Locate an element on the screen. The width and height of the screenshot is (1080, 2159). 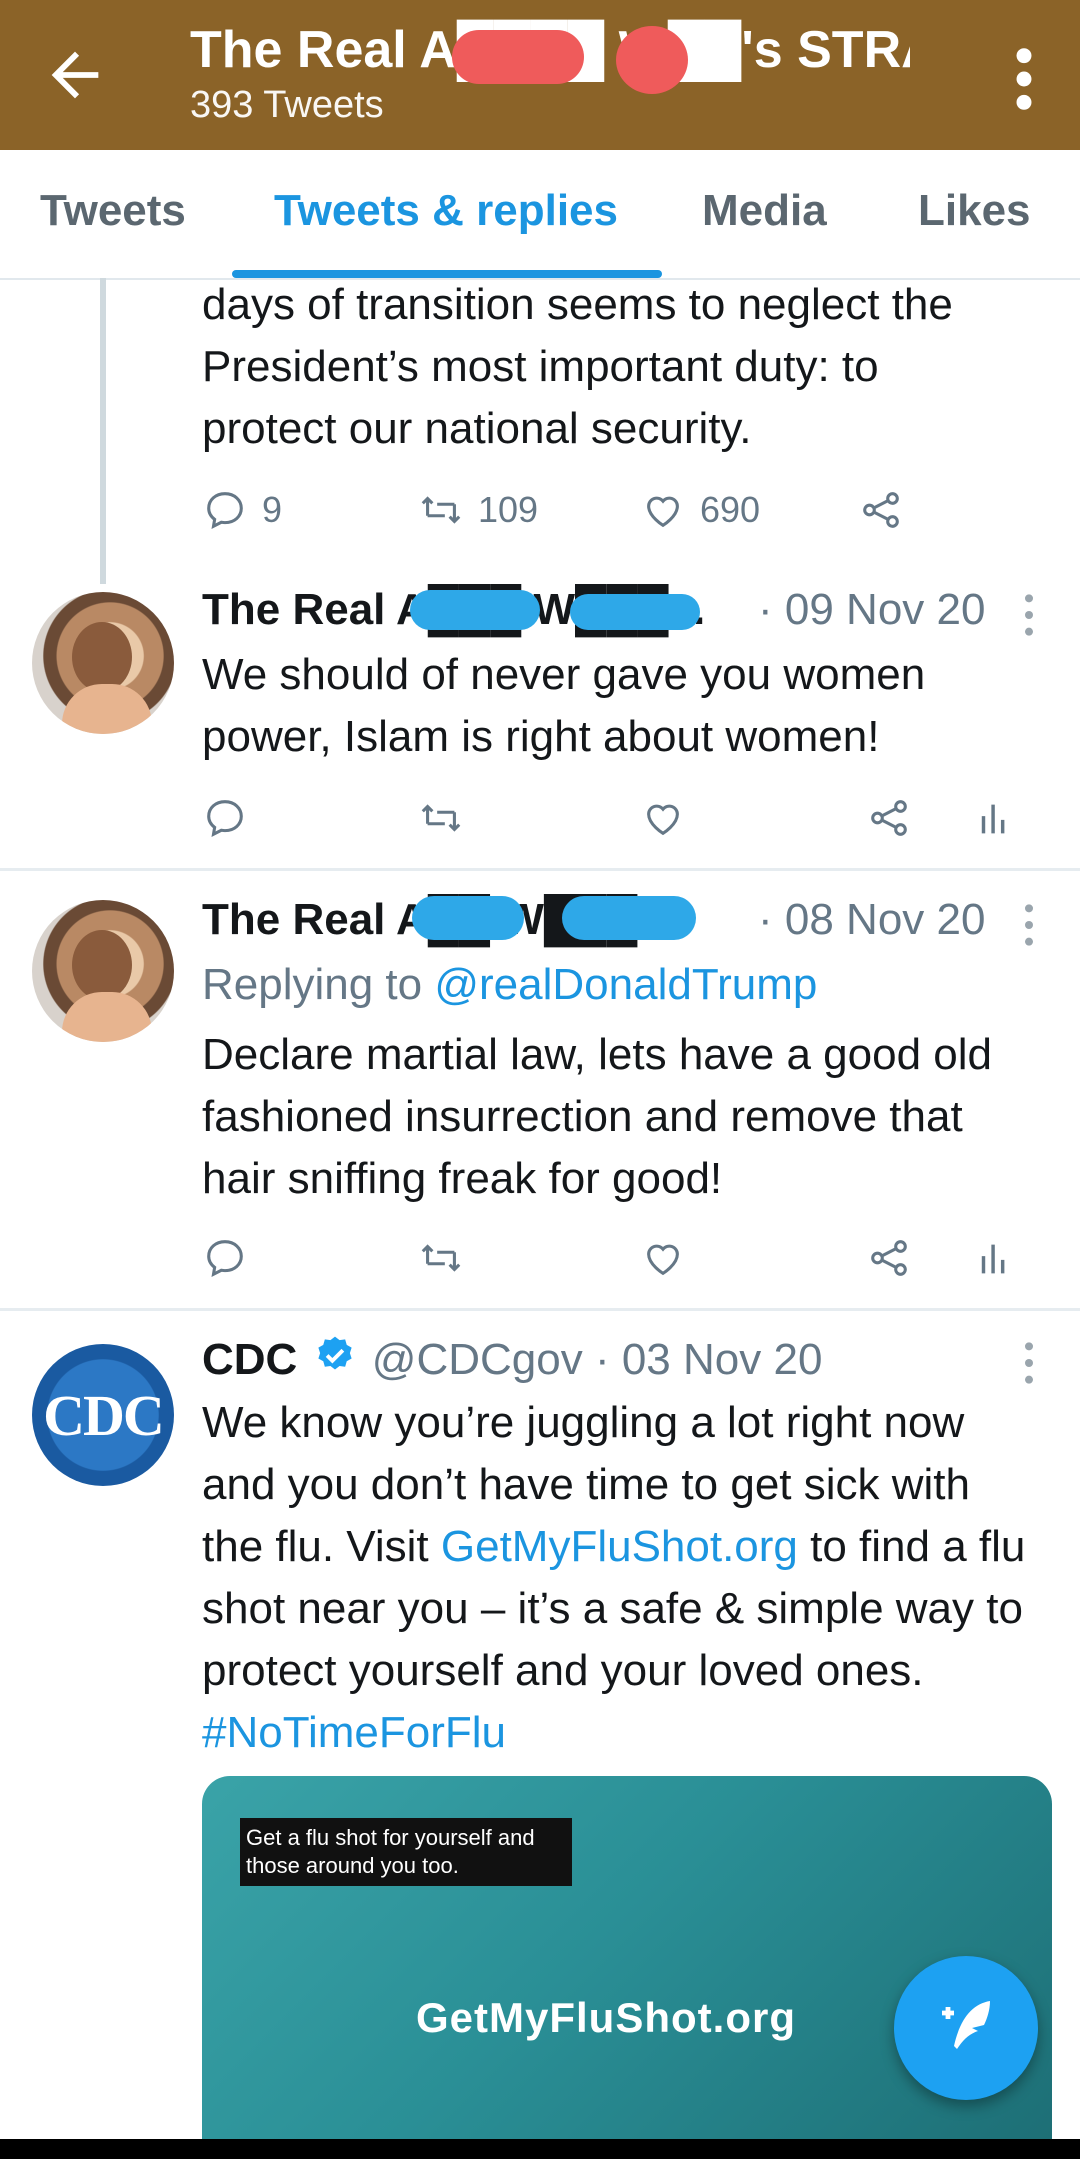
mention-link: @realDonaldTrump is located at coordinates (625, 984).